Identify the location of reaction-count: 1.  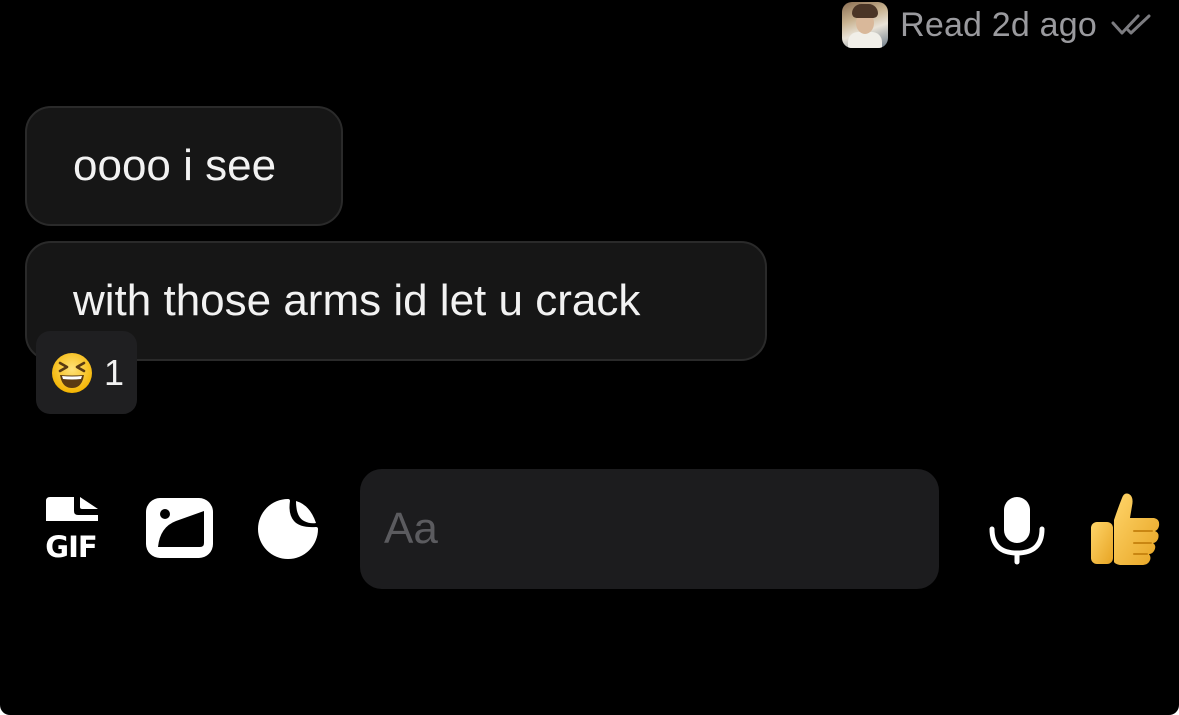
(114, 372).